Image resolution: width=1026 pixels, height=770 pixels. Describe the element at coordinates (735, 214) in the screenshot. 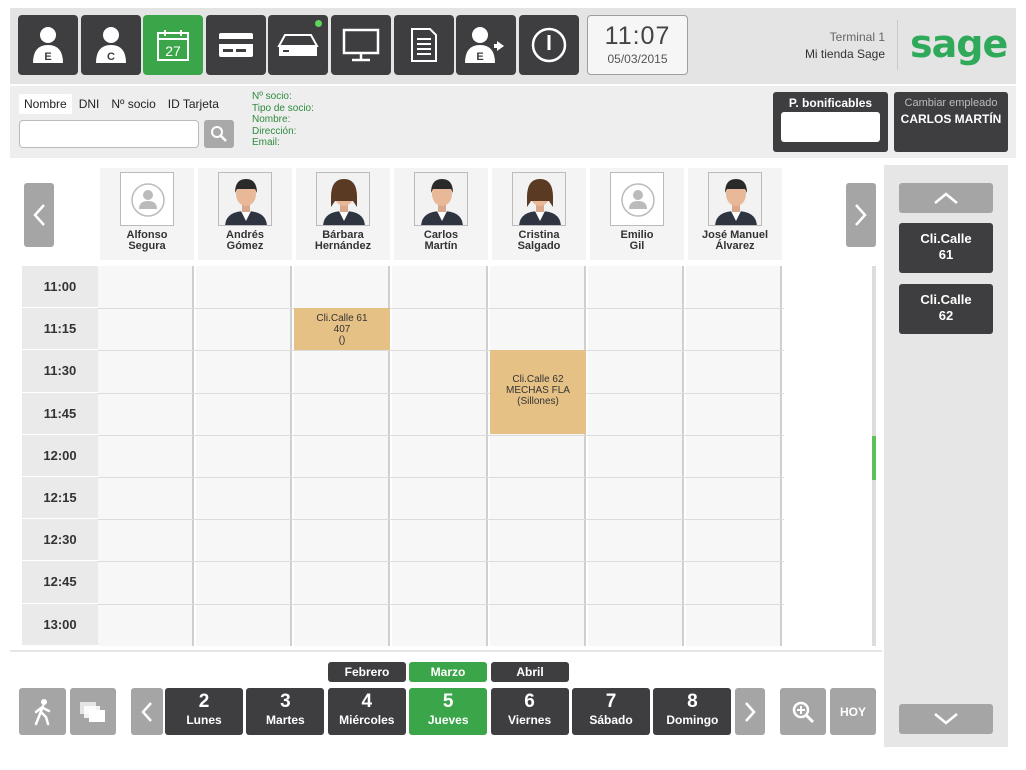

I see `staff-column-header: José Manuel Álvarez` at that location.